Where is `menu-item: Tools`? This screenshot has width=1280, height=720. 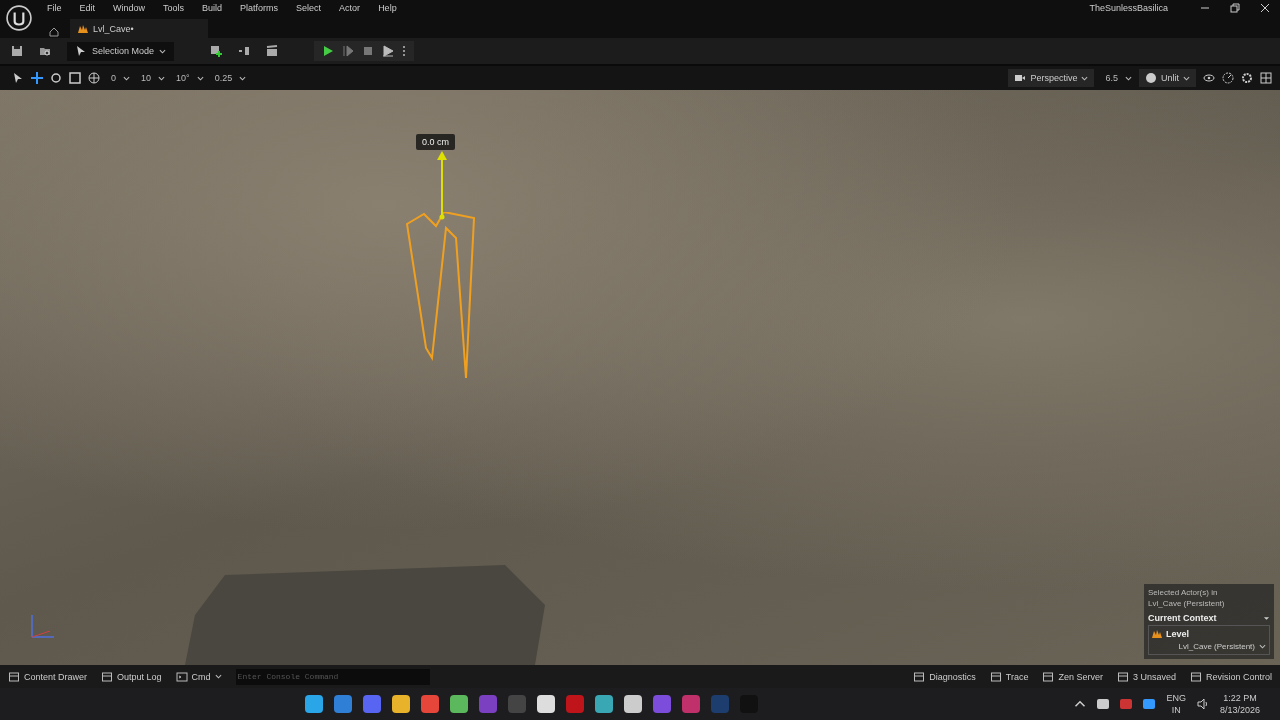
menu-item: Tools is located at coordinates (174, 8).